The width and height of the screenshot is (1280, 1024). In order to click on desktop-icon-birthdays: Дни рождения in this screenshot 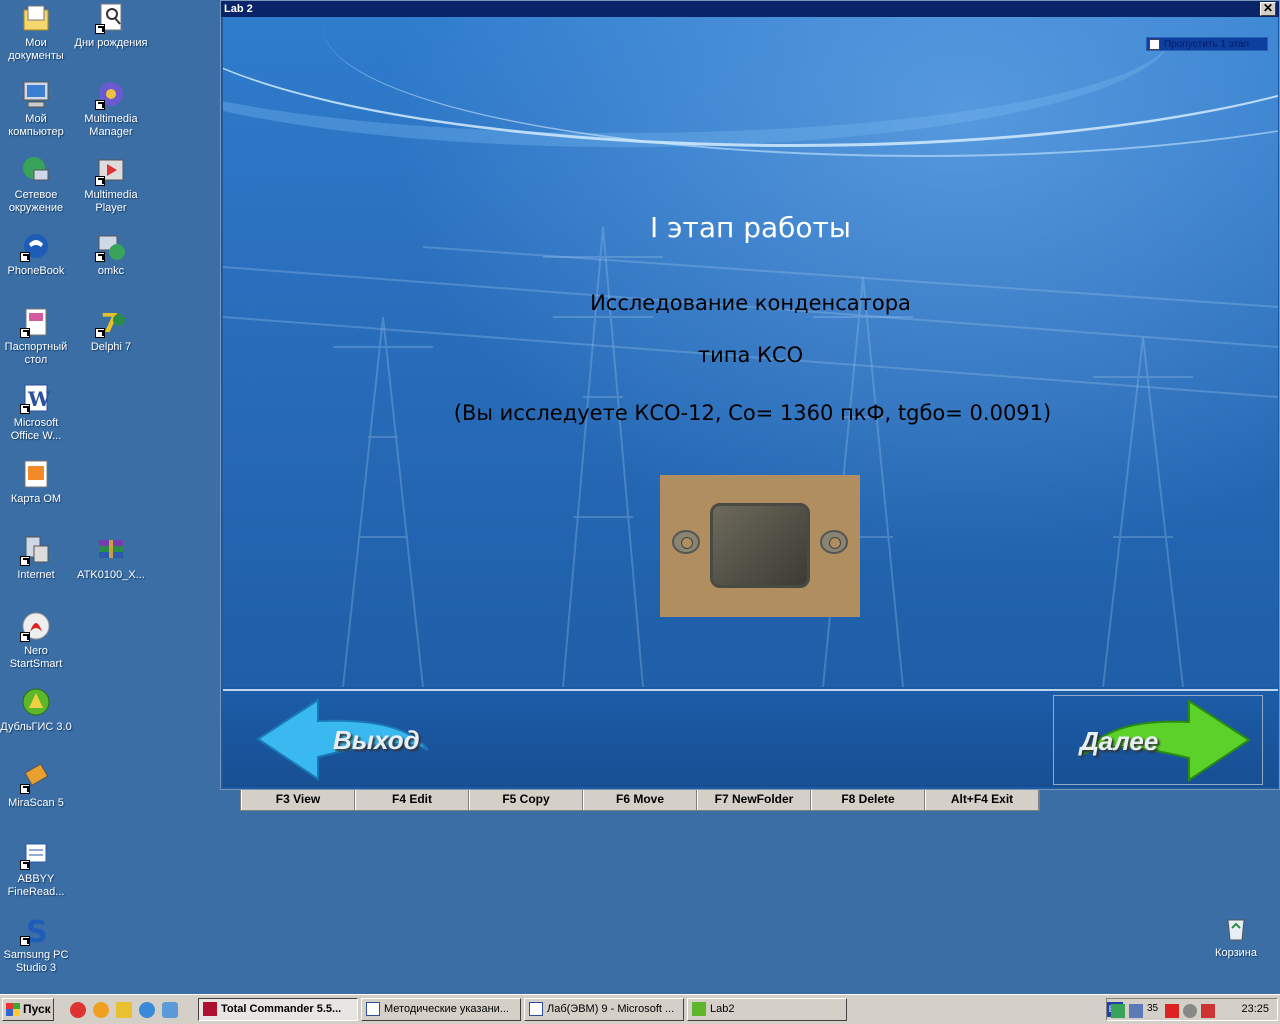, I will do `click(111, 26)`.